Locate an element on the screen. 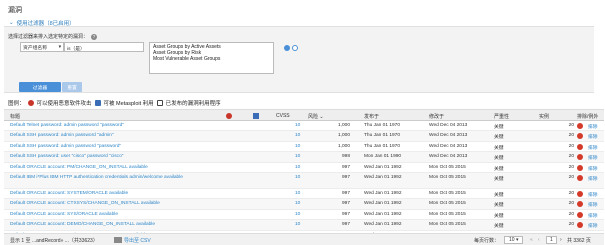  page-input: 1 is located at coordinates (551, 240).